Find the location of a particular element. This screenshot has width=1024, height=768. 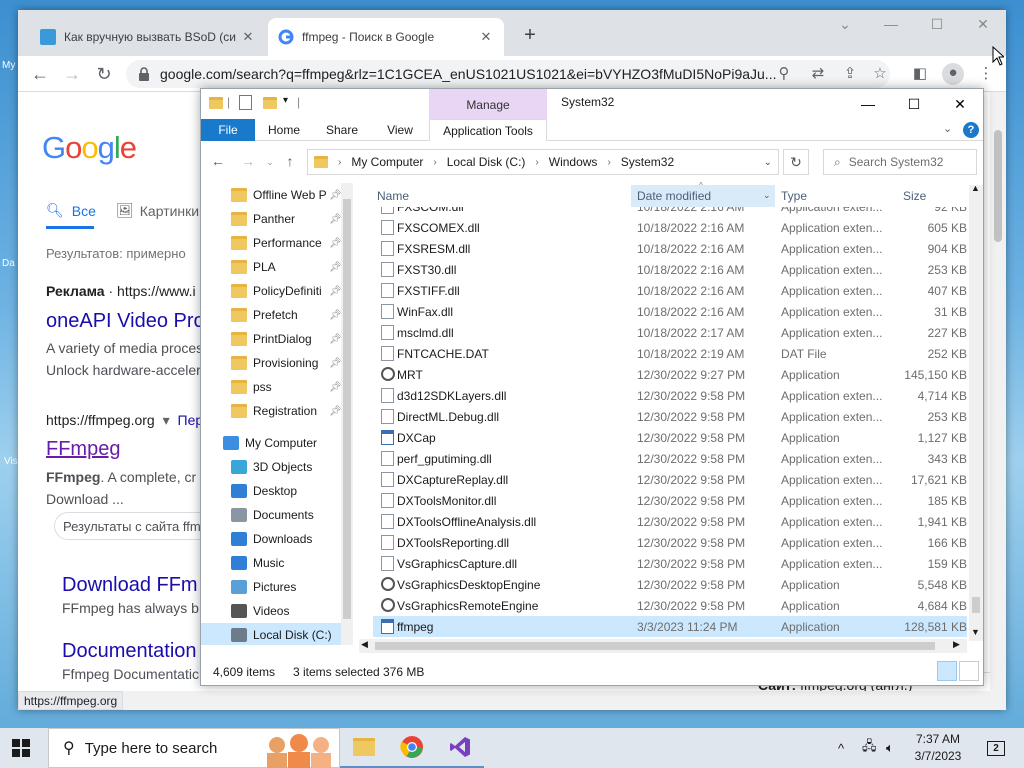

manage-contextual-tab: Manage is located at coordinates (488, 104).